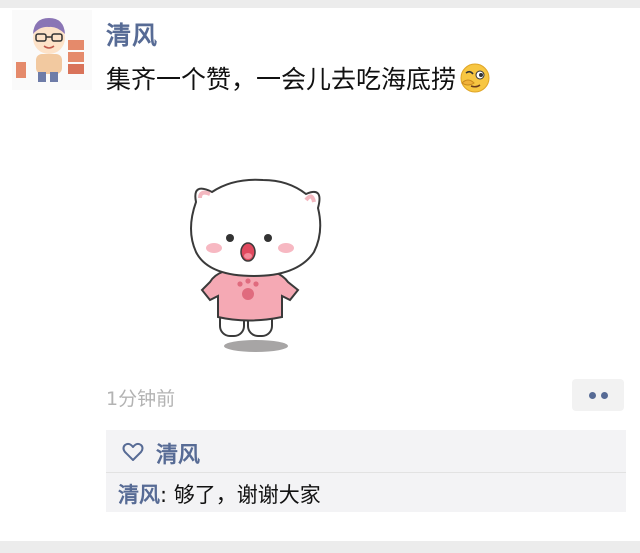 This screenshot has height=553, width=640. I want to click on post-author-name: 清风, so click(132, 34).